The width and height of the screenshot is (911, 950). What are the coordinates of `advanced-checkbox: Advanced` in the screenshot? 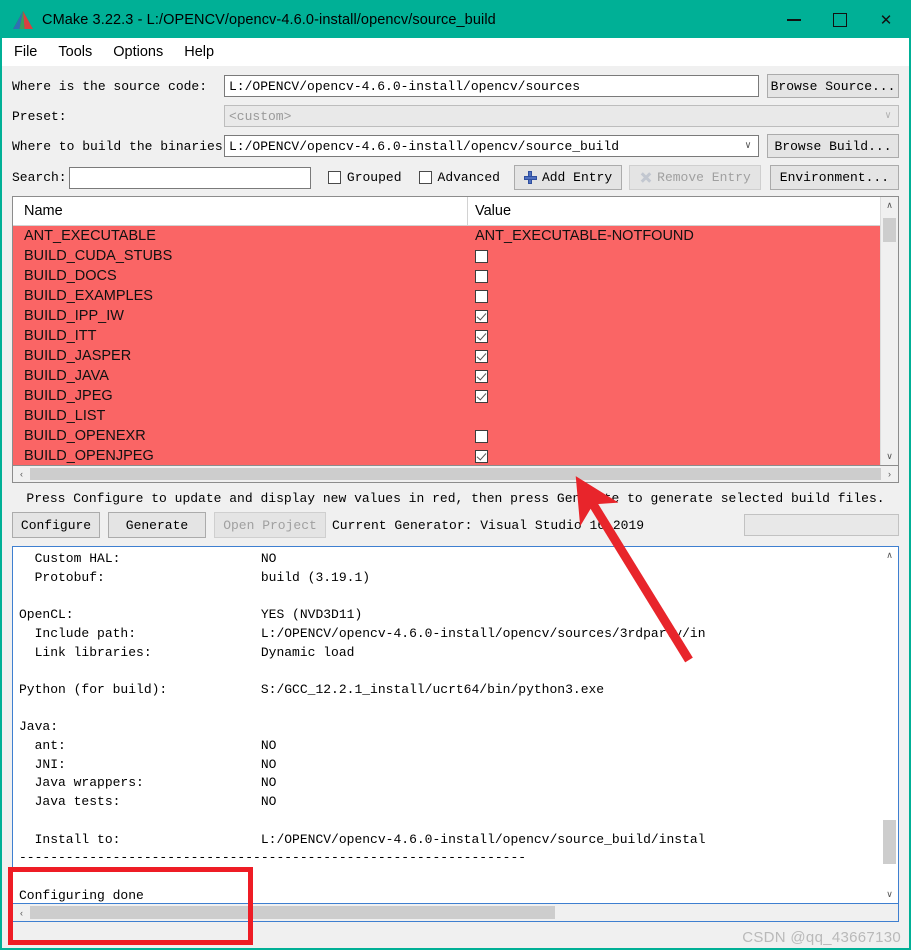 It's located at (459, 177).